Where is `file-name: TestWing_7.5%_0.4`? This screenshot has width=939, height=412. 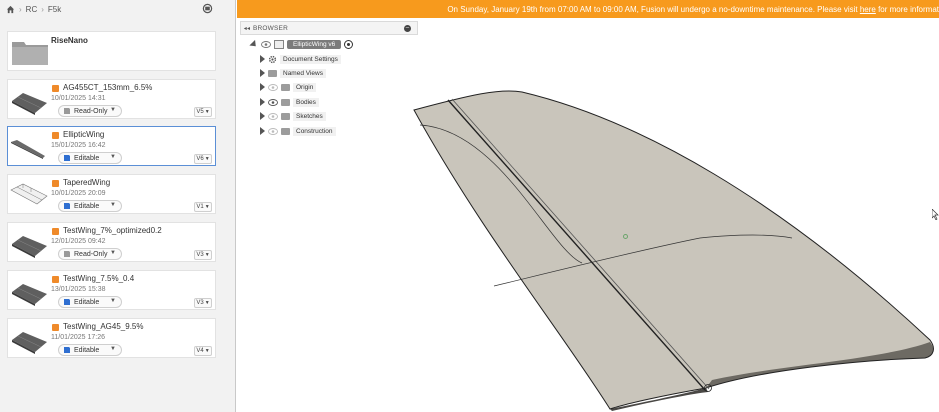
file-name: TestWing_7.5%_0.4 is located at coordinates (99, 278).